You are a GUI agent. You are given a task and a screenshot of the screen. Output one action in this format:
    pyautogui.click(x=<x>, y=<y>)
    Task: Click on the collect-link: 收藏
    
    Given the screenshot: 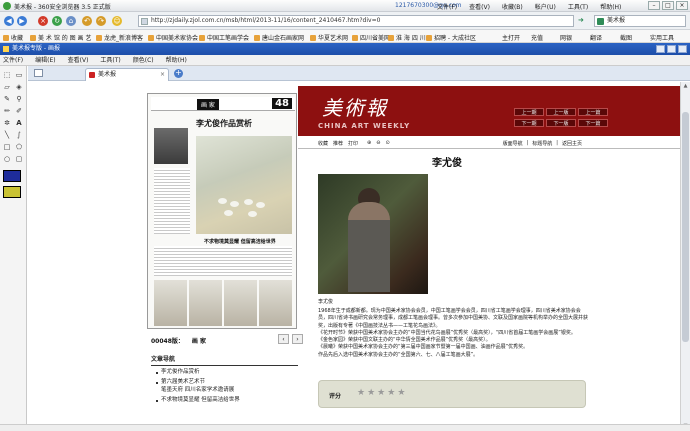 What is the action you would take?
    pyautogui.click(x=323, y=143)
    